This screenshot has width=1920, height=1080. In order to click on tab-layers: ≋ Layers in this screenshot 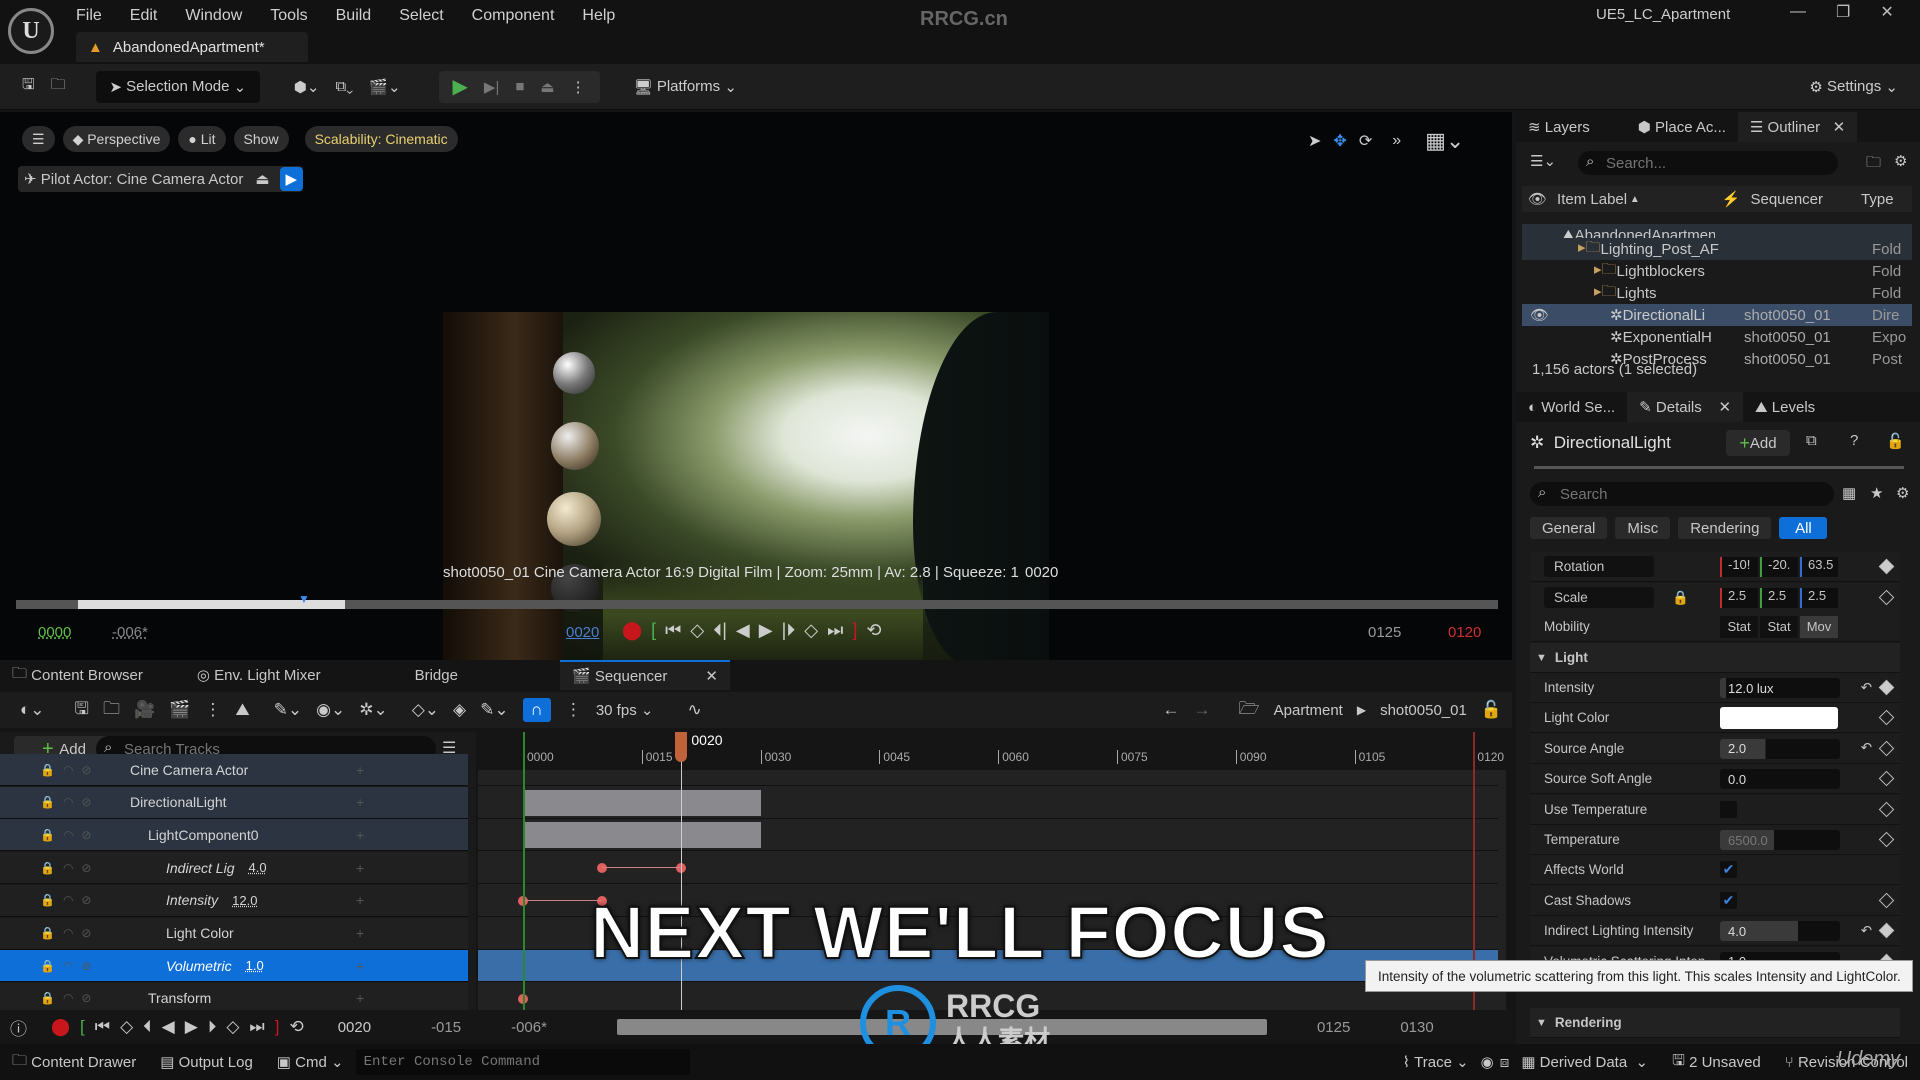, I will do `click(1559, 127)`.